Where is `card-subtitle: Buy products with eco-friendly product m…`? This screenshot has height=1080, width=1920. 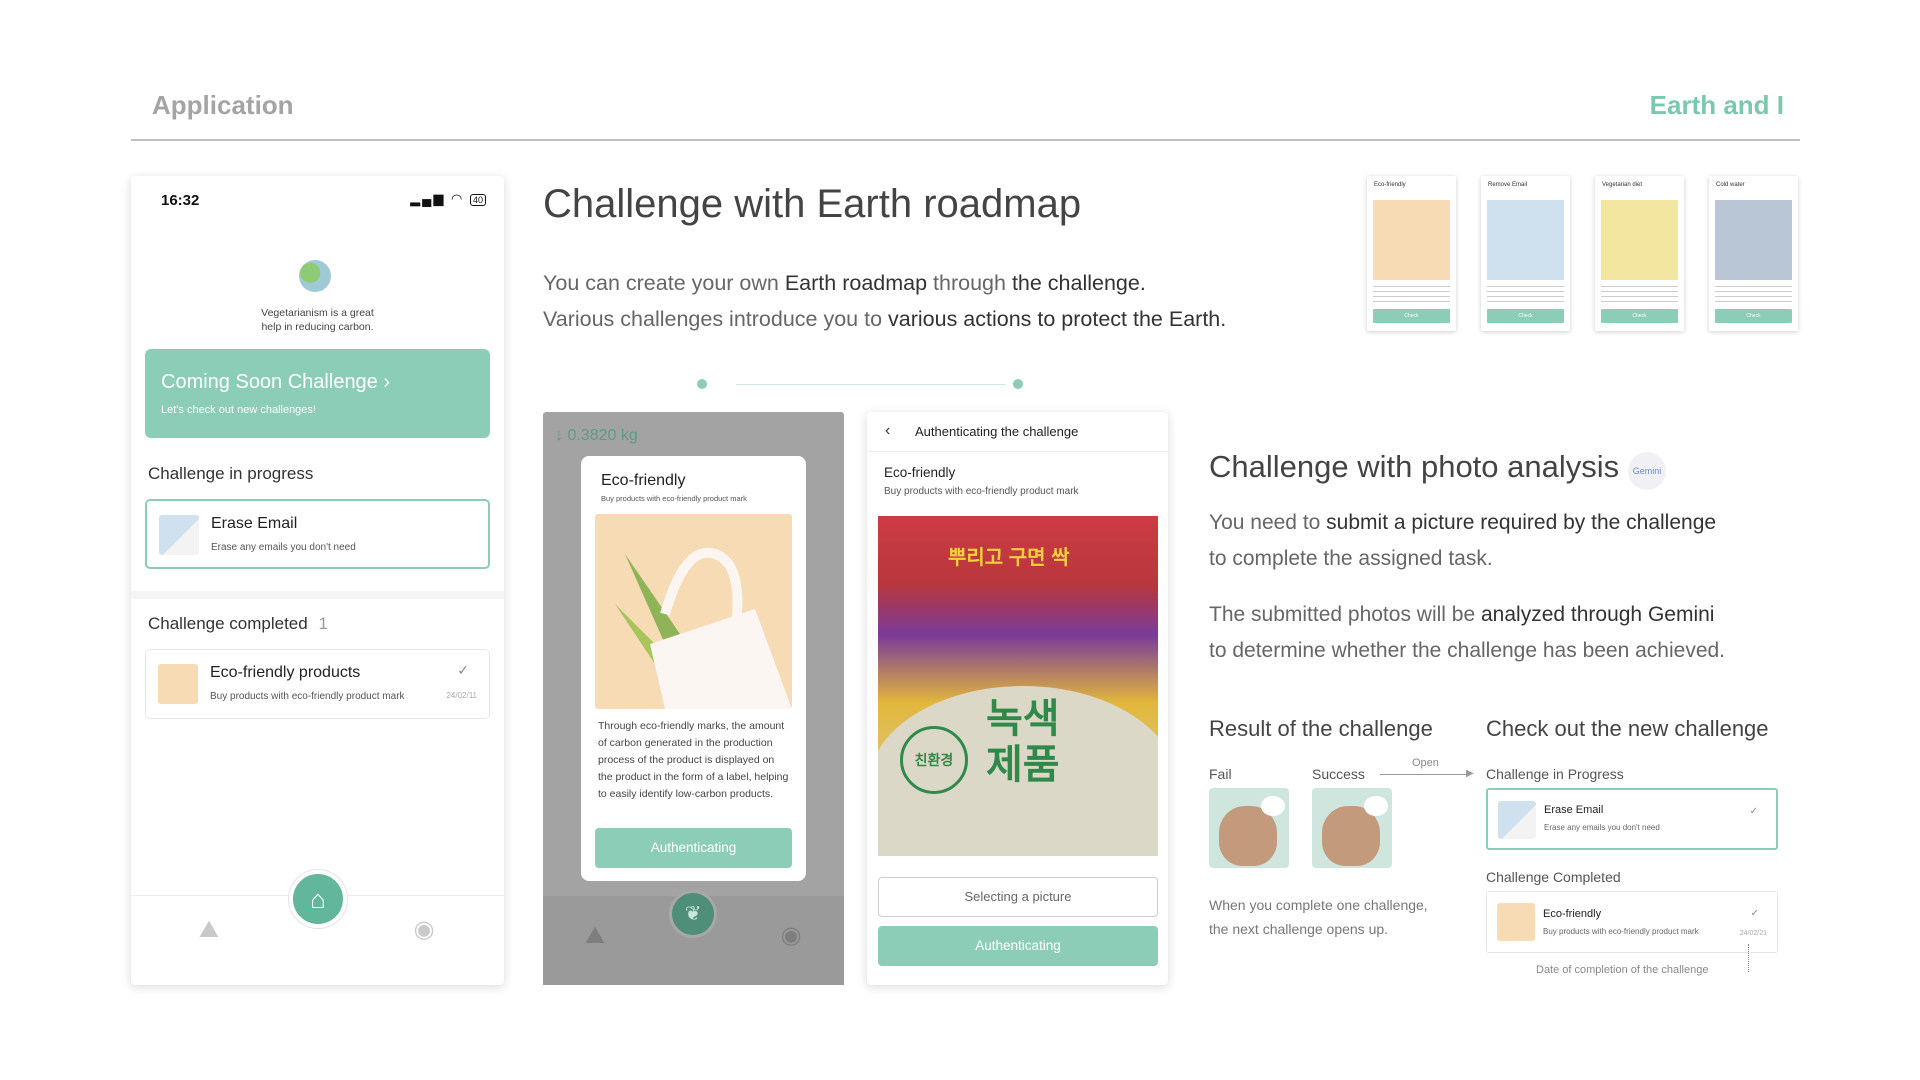 card-subtitle: Buy products with eco-friendly product m… is located at coordinates (307, 696).